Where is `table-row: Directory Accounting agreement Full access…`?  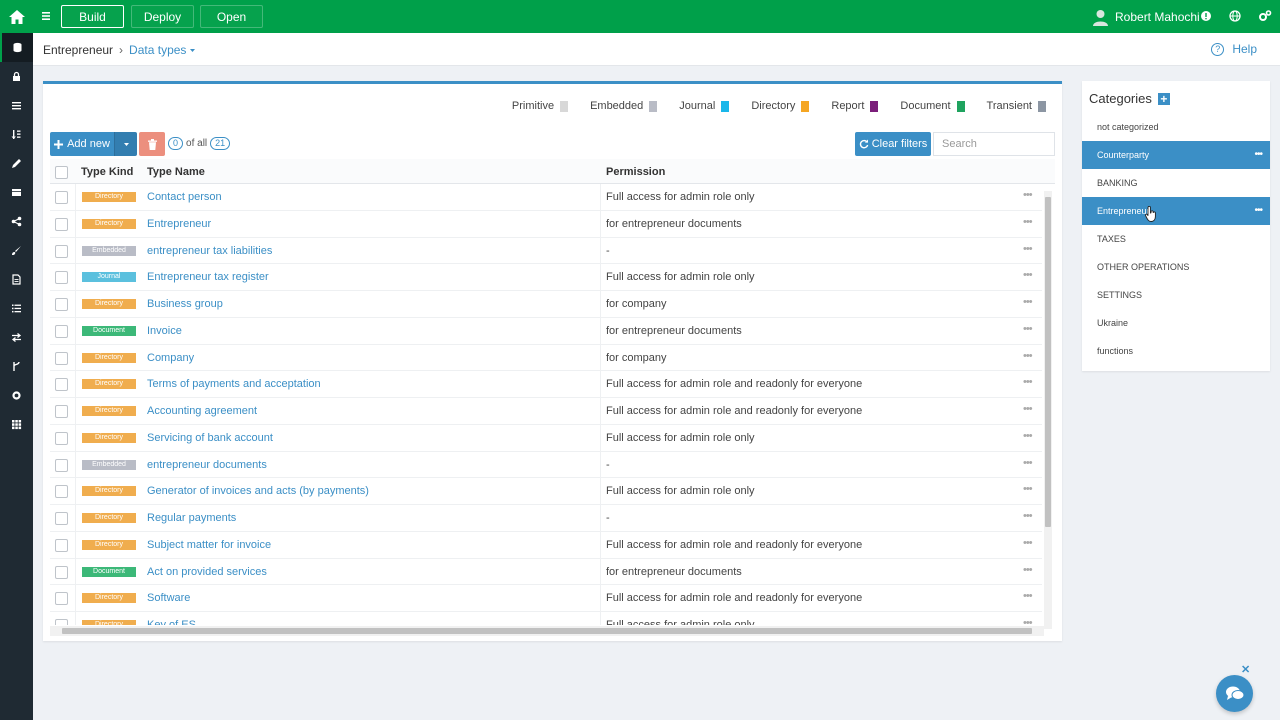 table-row: Directory Accounting agreement Full access… is located at coordinates (546, 411).